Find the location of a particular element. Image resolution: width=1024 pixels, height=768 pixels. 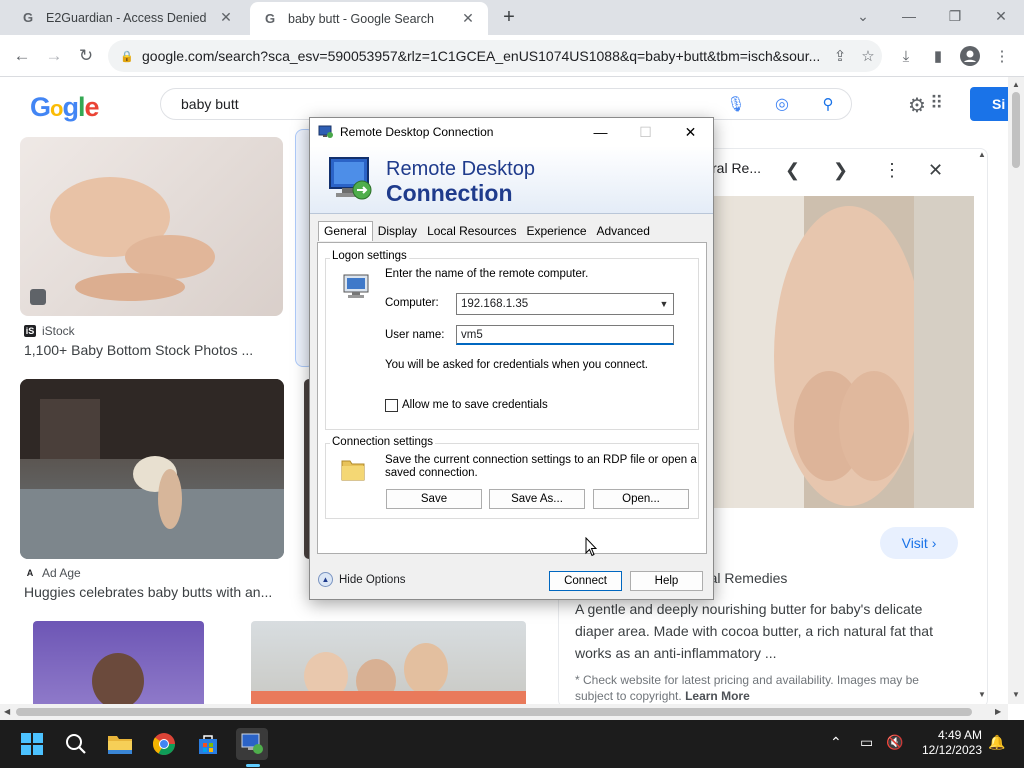

tab-experience: Experience is located at coordinates (556, 232).